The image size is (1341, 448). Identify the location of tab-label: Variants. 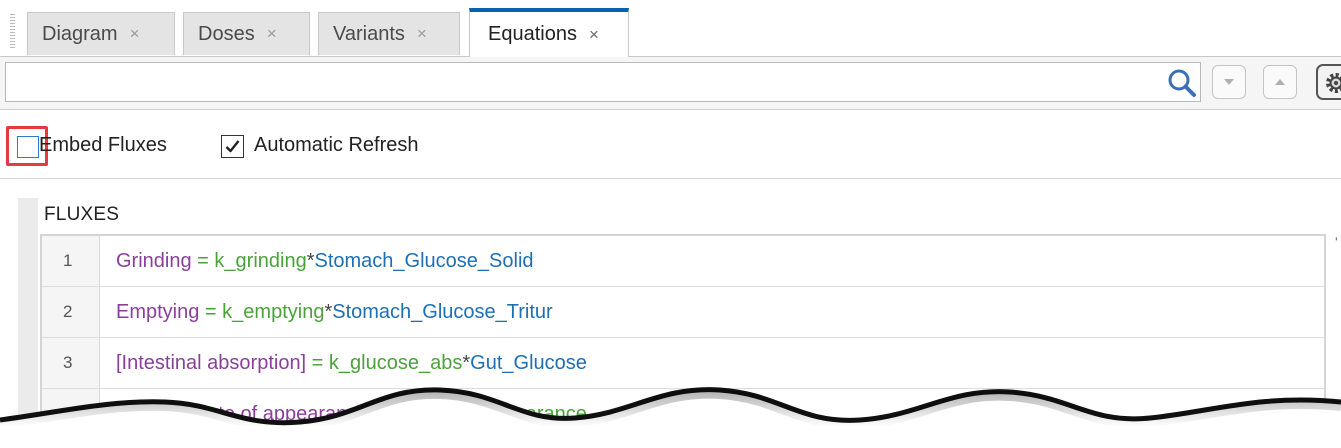
(369, 33).